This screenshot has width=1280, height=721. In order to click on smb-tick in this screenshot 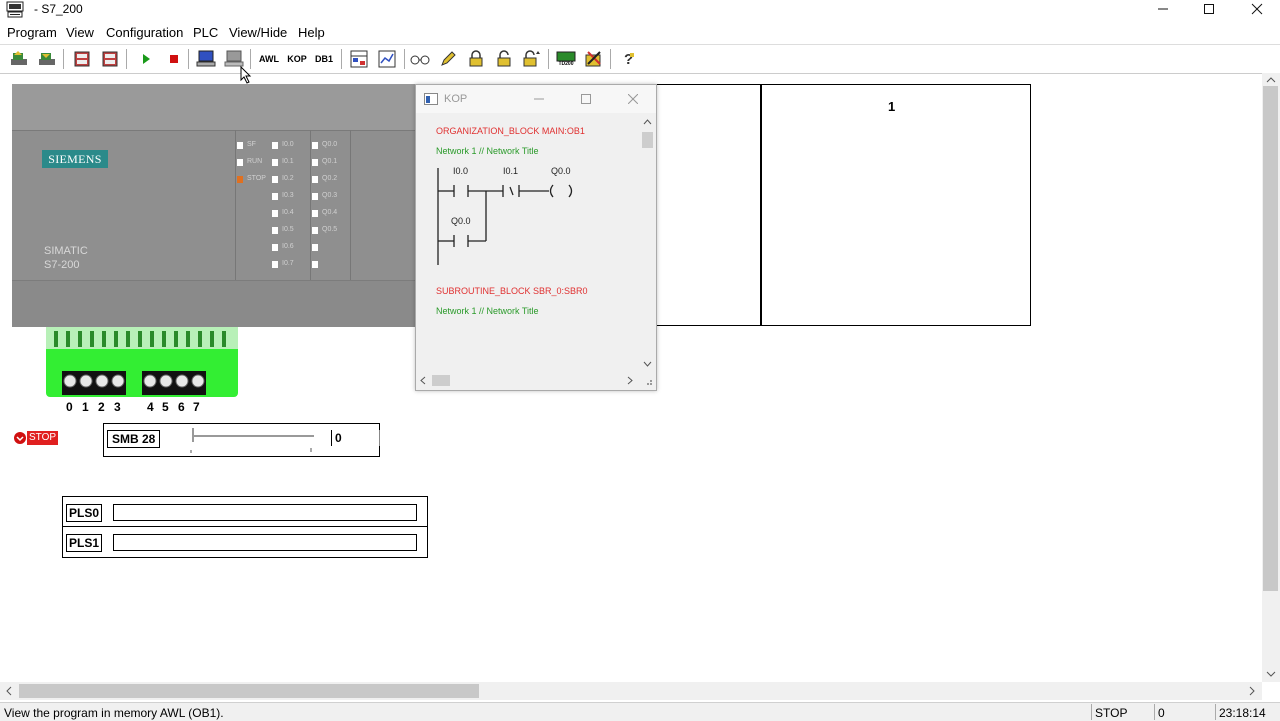, I will do `click(311, 450)`.